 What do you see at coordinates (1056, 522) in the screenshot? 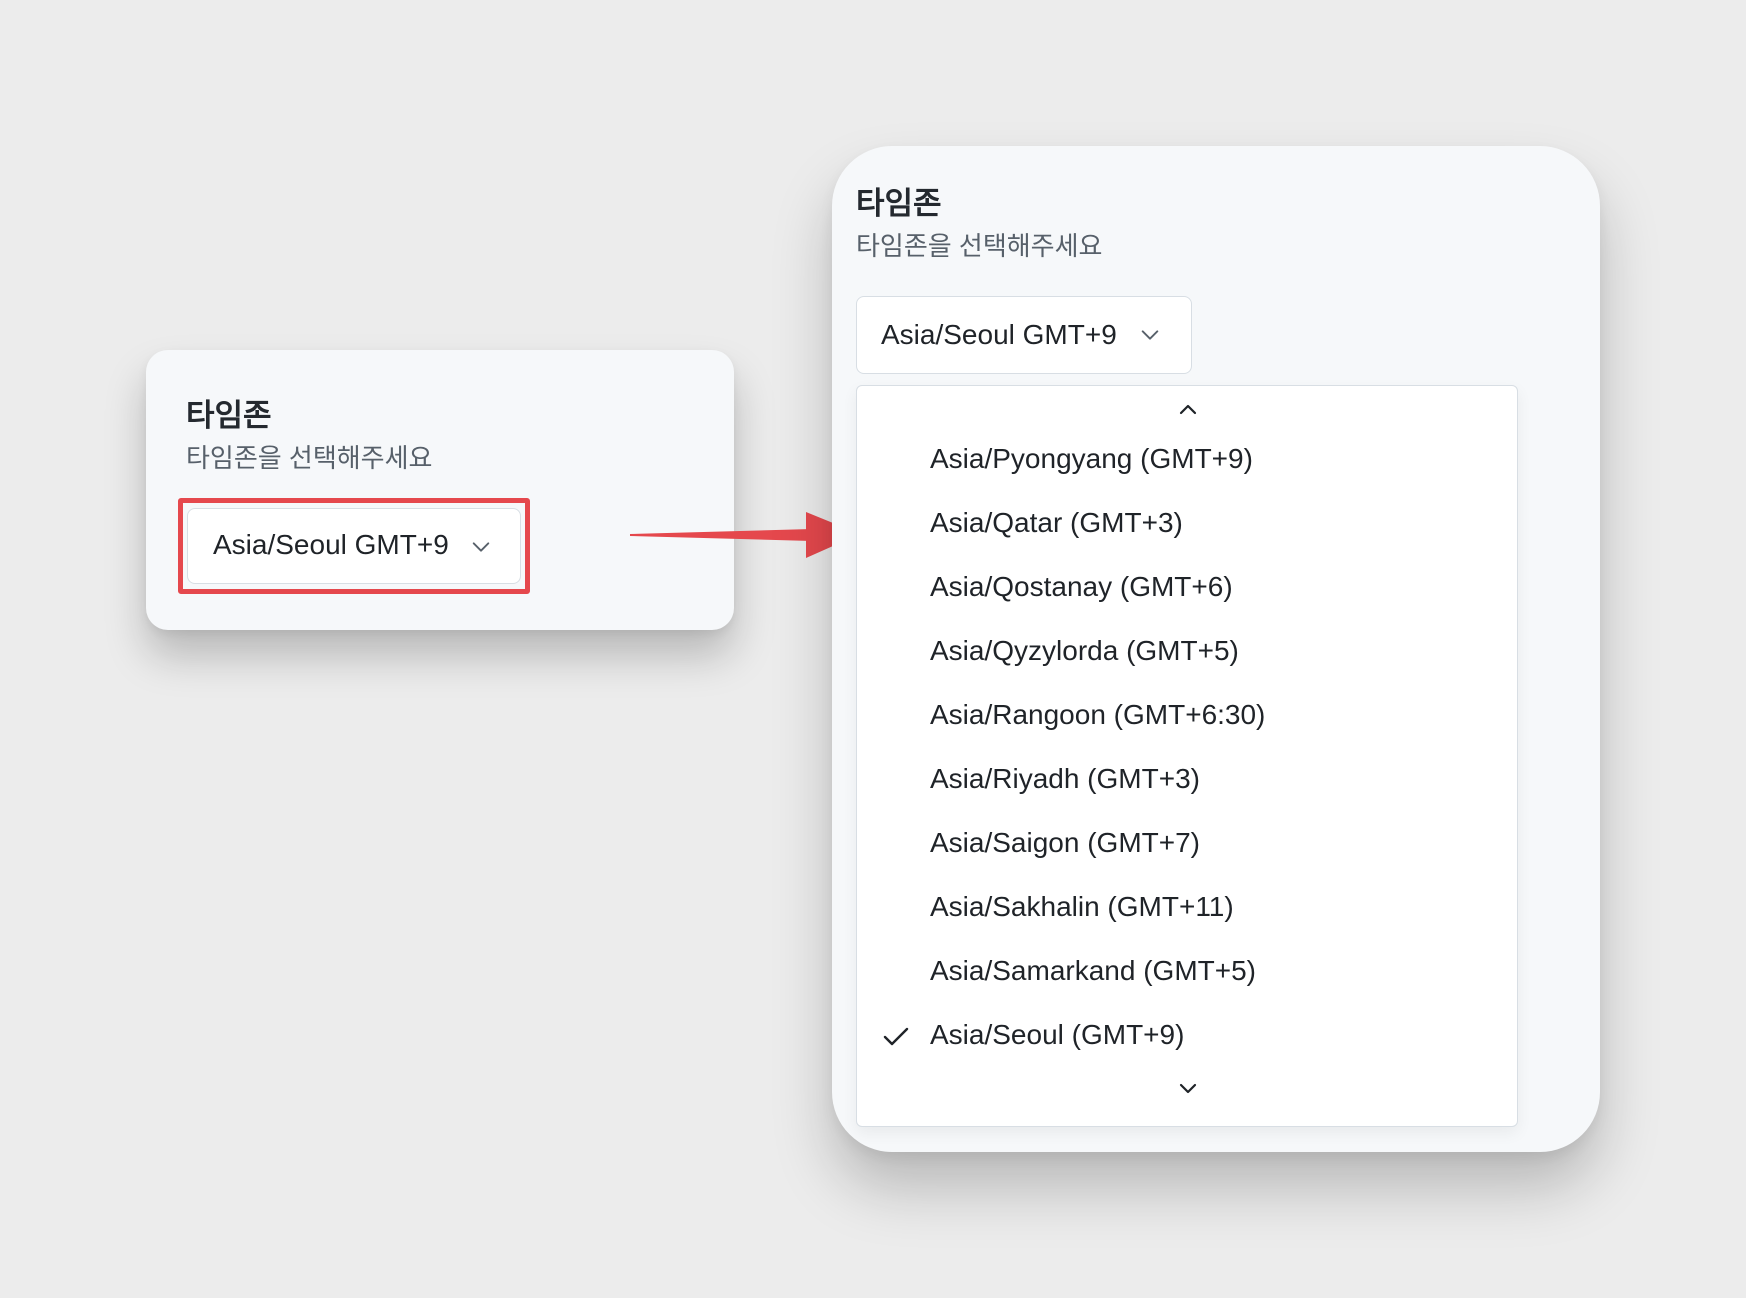
I see `option-label: Asia/Qatar (GMT+3)` at bounding box center [1056, 522].